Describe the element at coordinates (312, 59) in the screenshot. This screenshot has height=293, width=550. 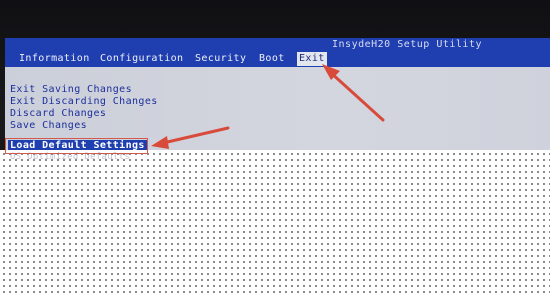
I see `menu-item-exit: Exit` at that location.